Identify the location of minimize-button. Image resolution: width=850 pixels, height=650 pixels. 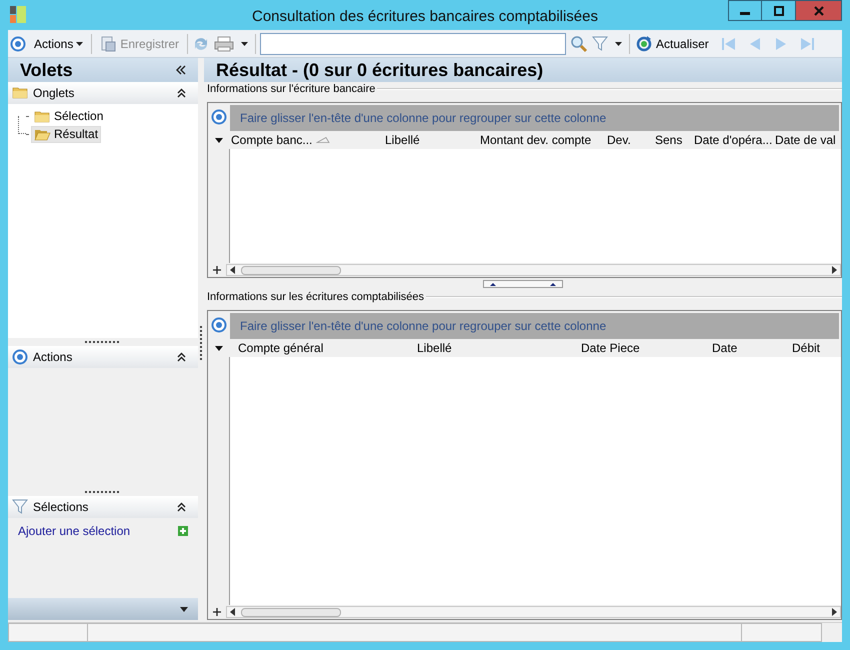
(745, 10).